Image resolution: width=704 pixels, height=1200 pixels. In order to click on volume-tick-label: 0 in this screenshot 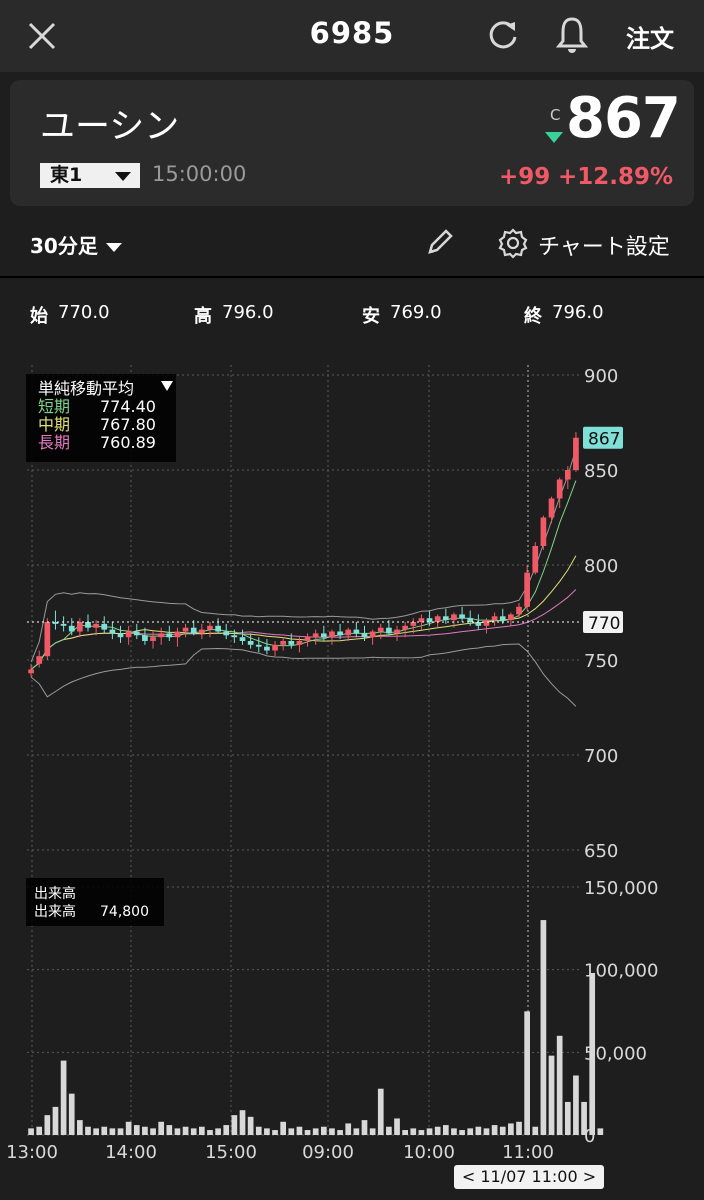, I will do `click(589, 1136)`.